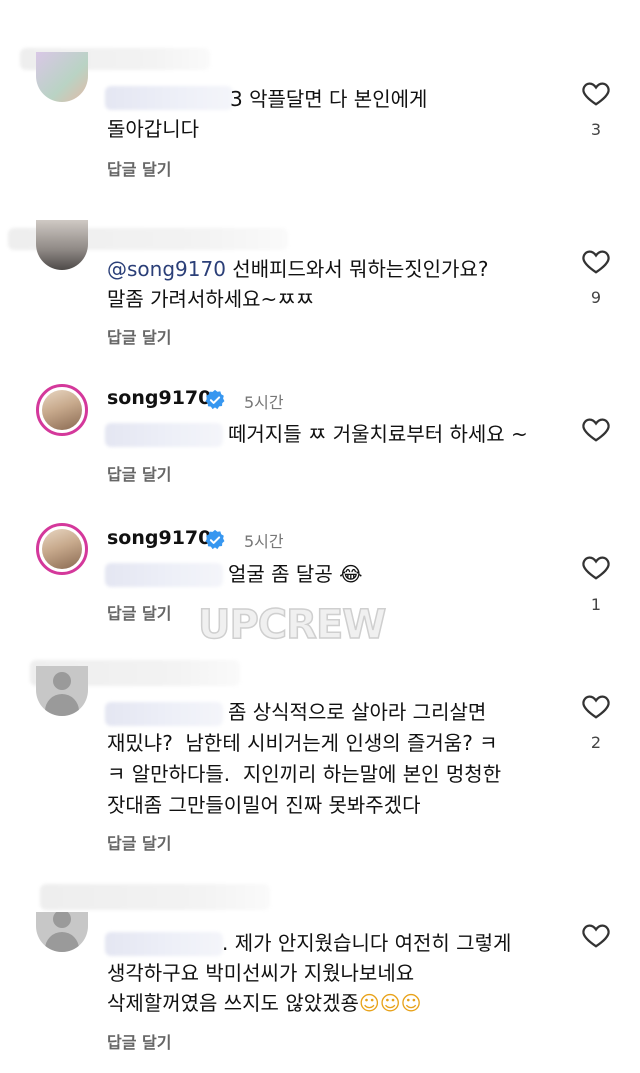  Describe the element at coordinates (357, 712) in the screenshot. I see `comment-text: 좀 상식적으로 살아라 그리살면` at that location.